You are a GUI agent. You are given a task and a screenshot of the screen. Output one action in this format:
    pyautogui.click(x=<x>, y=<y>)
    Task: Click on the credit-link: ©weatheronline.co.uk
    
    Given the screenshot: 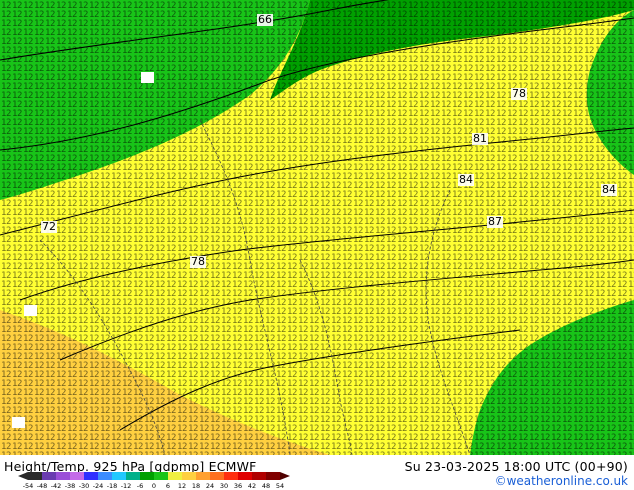 What is the action you would take?
    pyautogui.click(x=561, y=481)
    